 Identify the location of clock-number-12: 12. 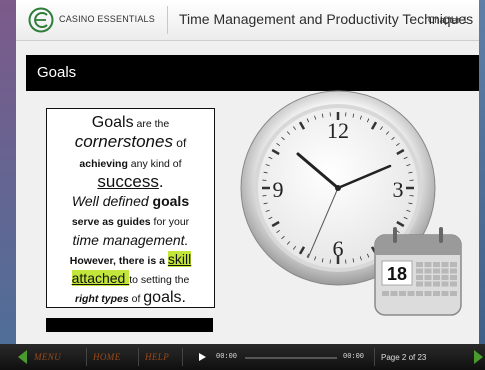
(338, 130).